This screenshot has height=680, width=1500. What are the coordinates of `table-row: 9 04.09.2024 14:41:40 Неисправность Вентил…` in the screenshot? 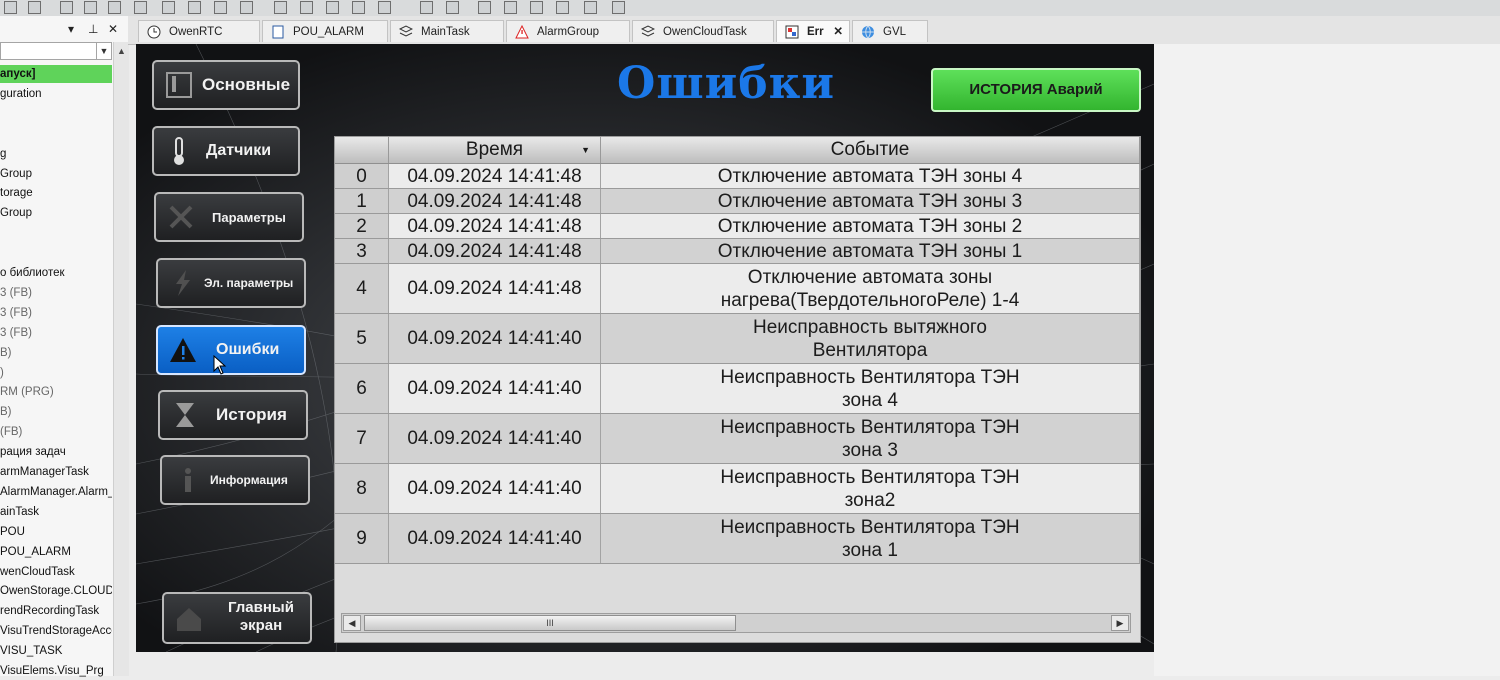 It's located at (737, 539).